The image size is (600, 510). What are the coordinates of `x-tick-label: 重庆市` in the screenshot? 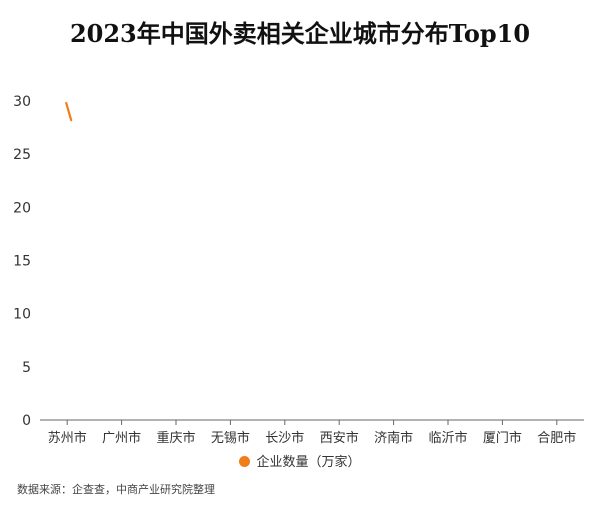 It's located at (175, 438).